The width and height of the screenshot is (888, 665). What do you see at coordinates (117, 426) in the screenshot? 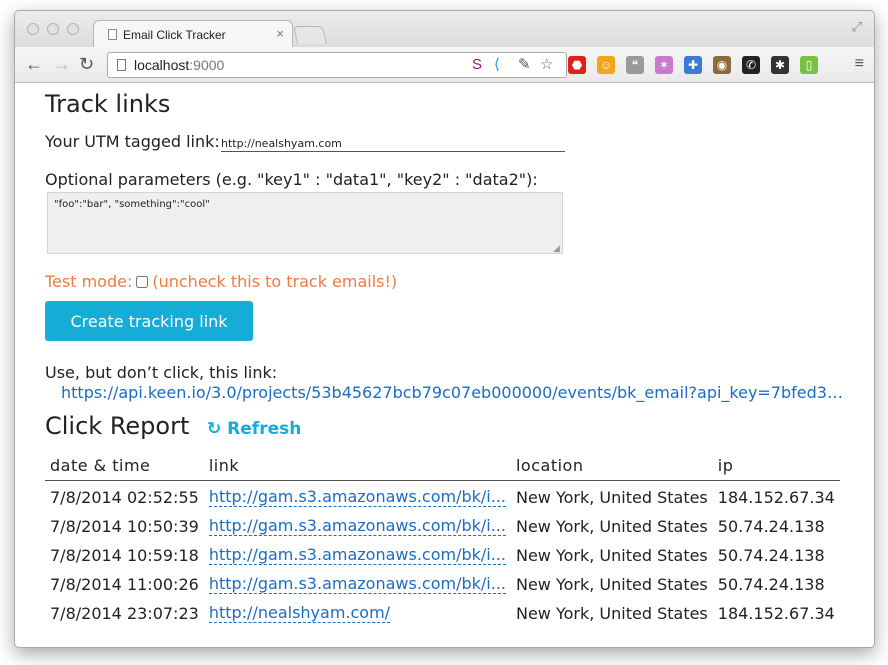
I see `click-report-title: Click Report` at bounding box center [117, 426].